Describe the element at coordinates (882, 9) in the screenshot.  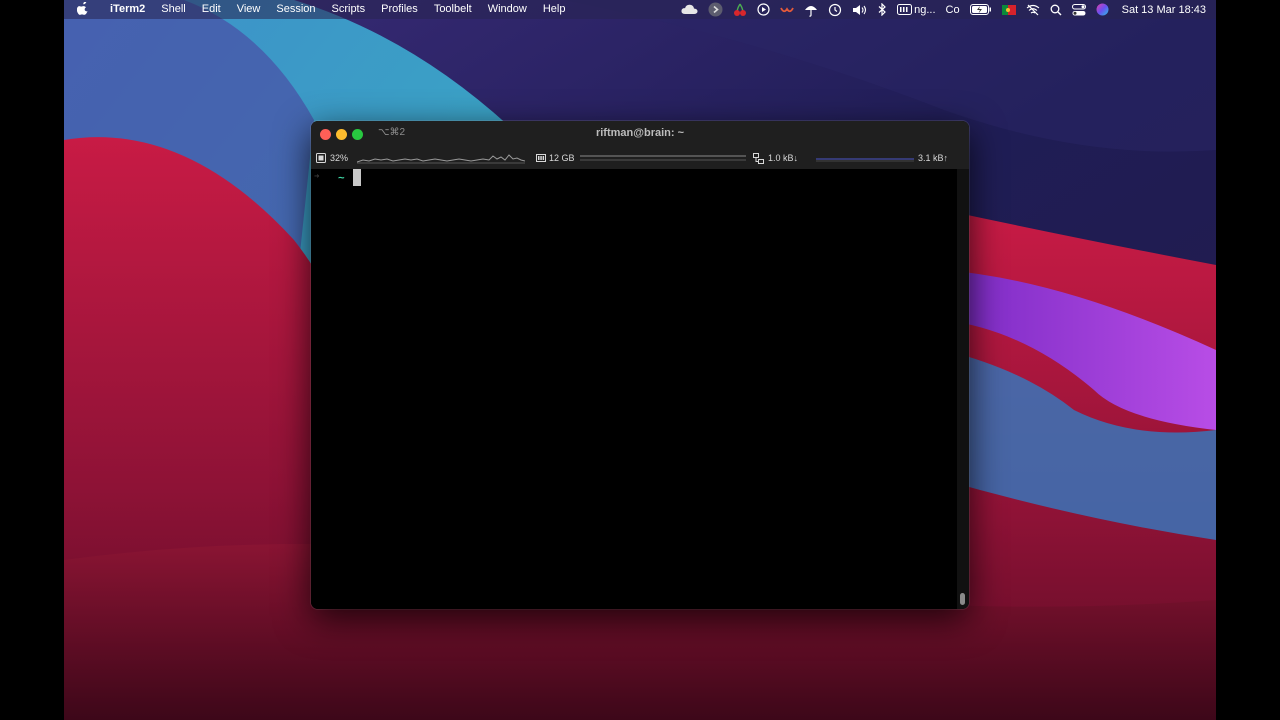
I see `bluetooth-icon` at that location.